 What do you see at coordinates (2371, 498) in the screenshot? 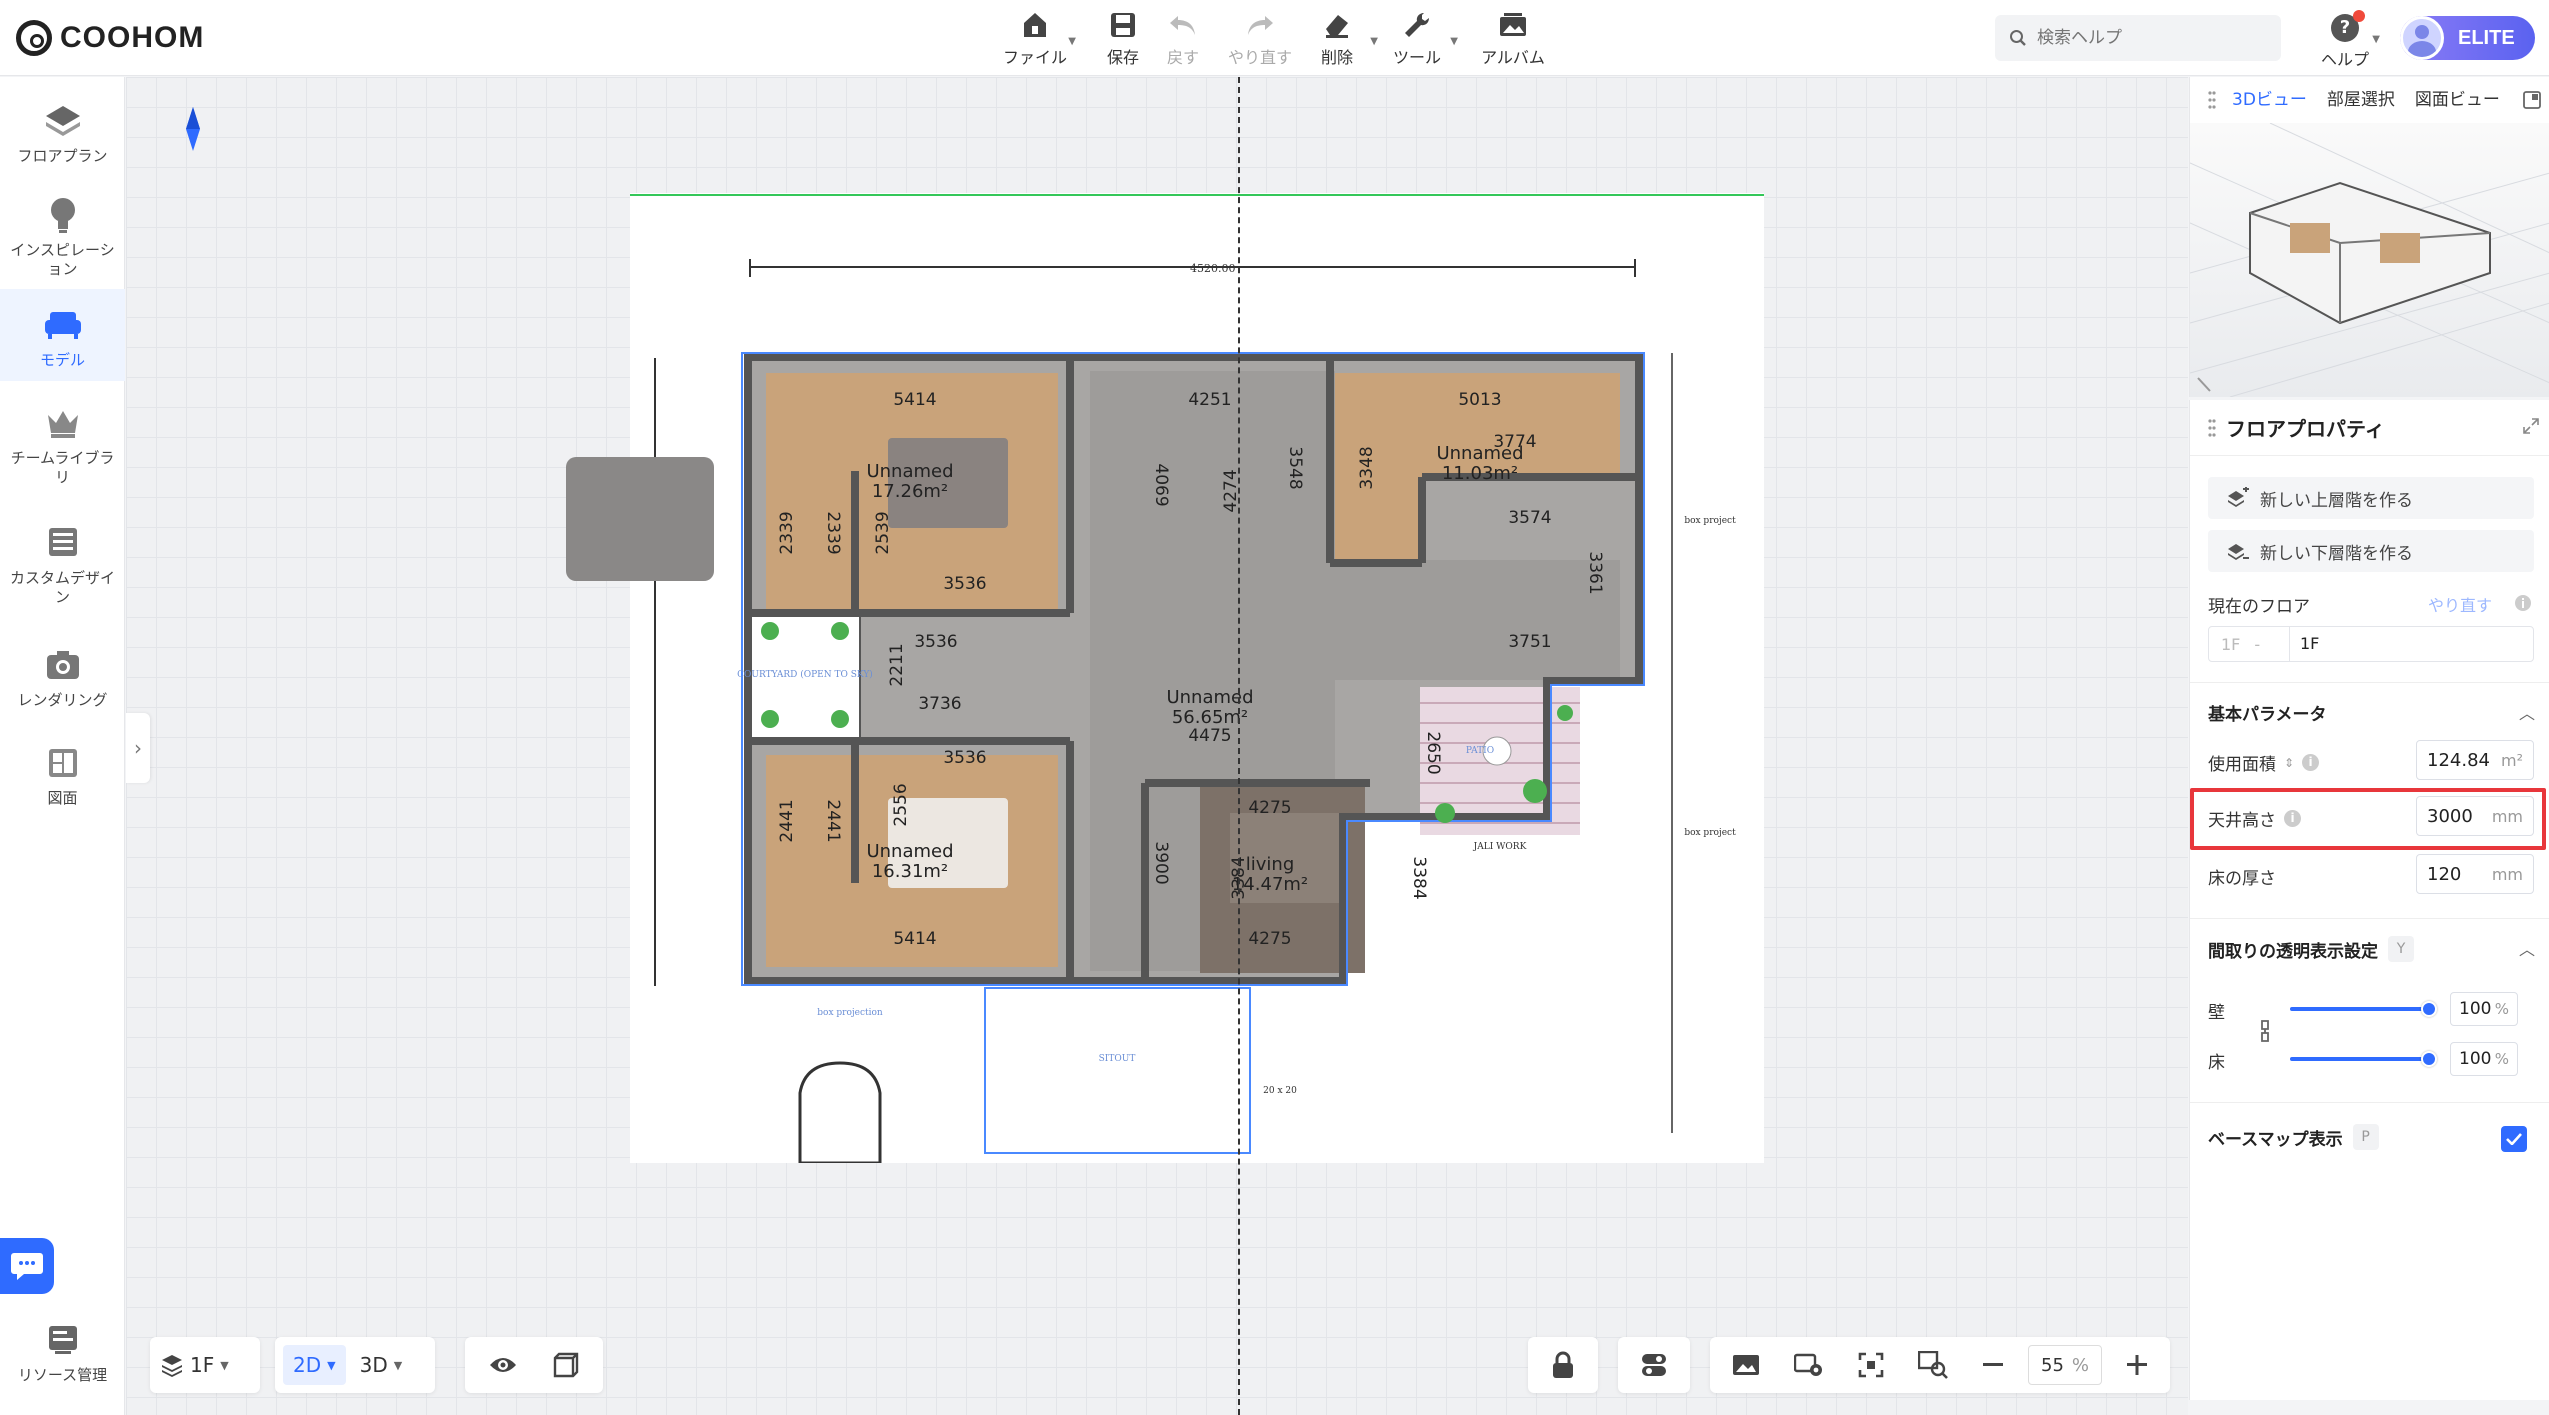
I see `add-upper-floor-button: 新しい上層階を作る` at bounding box center [2371, 498].